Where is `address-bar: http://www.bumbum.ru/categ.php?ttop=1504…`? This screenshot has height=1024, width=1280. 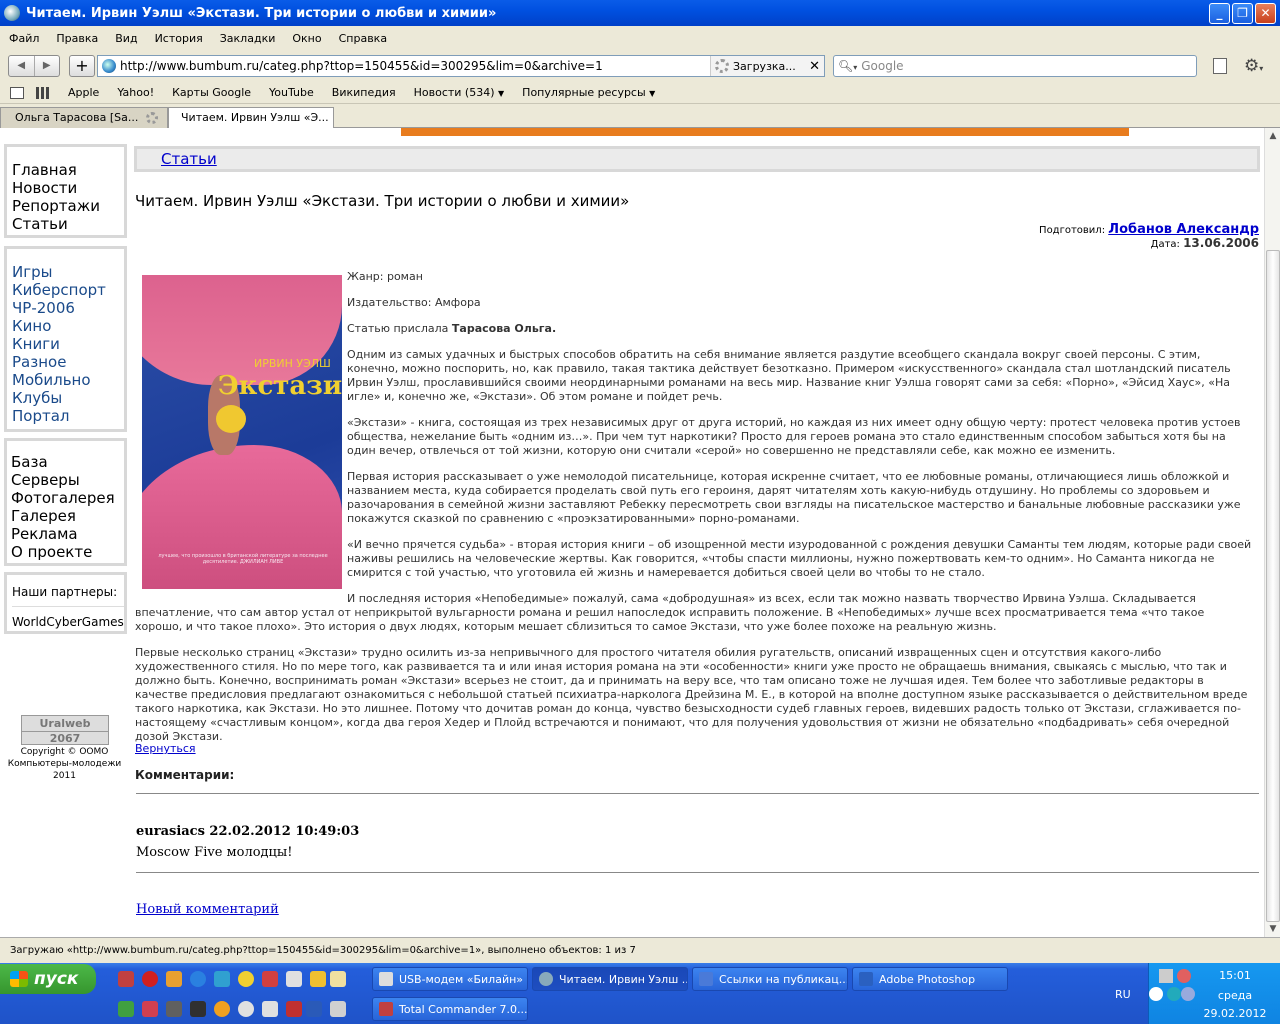 address-bar: http://www.bumbum.ru/categ.php?ttop=1504… is located at coordinates (461, 66).